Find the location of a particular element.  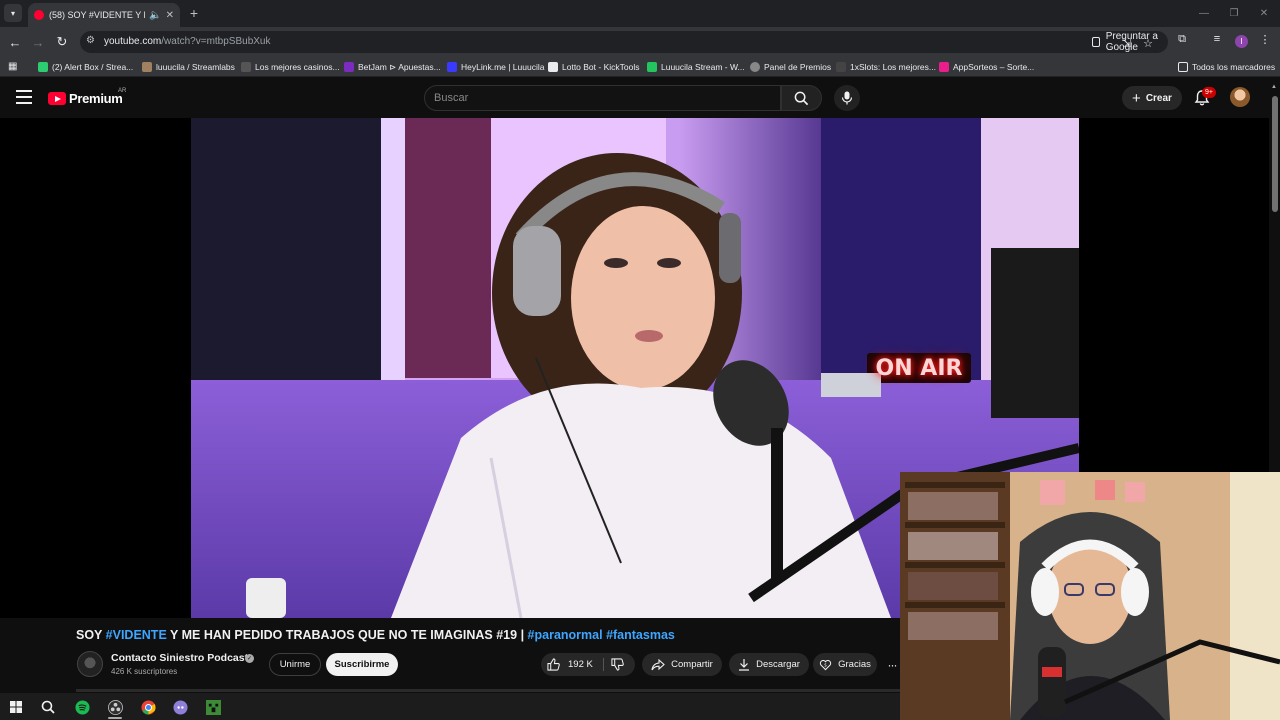

search-box: Buscar is located at coordinates (602, 98).